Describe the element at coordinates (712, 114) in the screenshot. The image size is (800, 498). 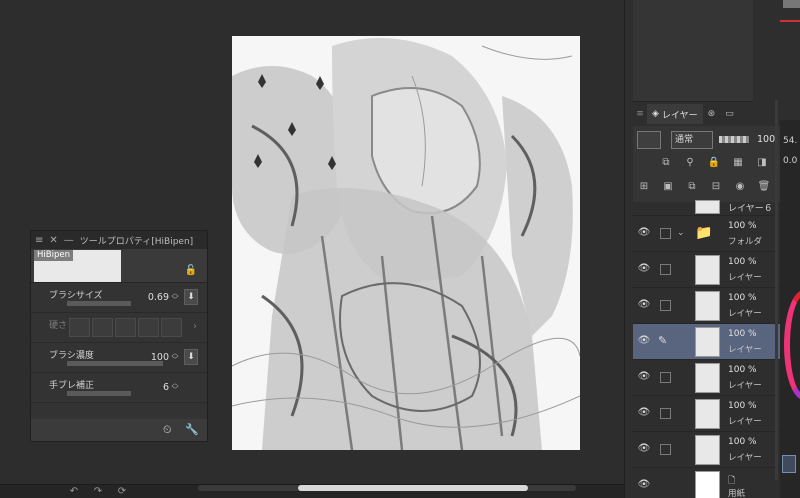
I see `tab-other: ⊛` at that location.